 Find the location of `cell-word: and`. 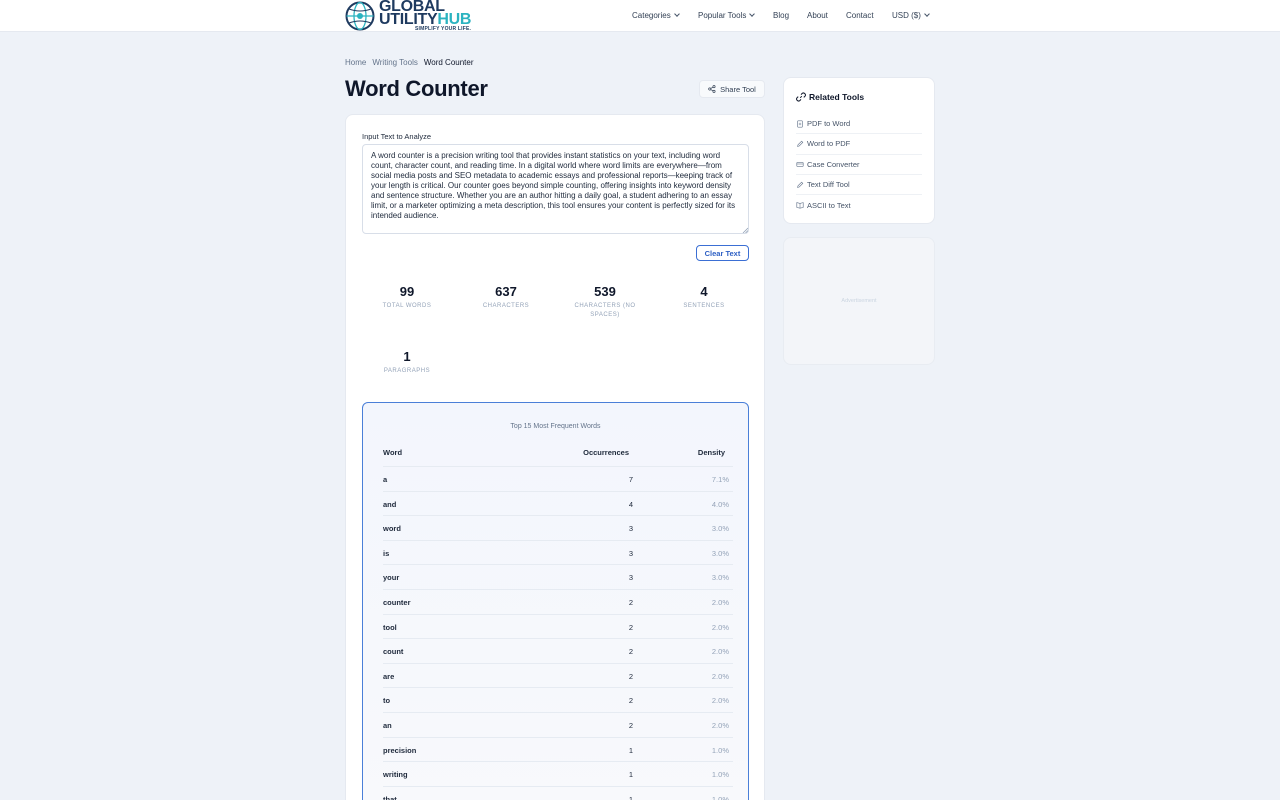

cell-word: and is located at coordinates (390, 504).